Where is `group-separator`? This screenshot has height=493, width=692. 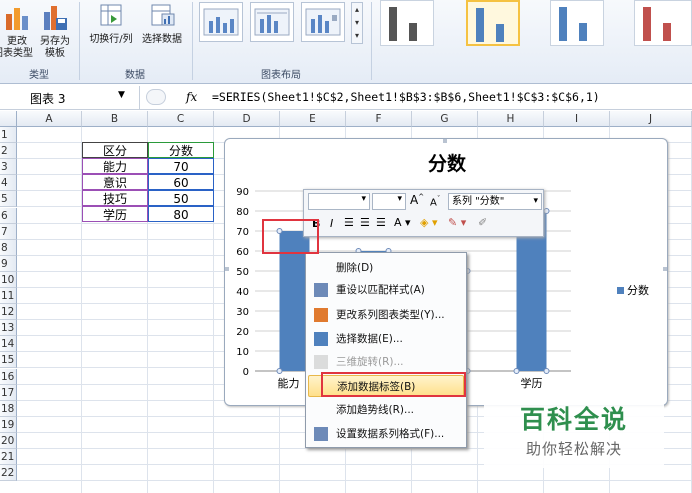
group-separator is located at coordinates (192, 41).